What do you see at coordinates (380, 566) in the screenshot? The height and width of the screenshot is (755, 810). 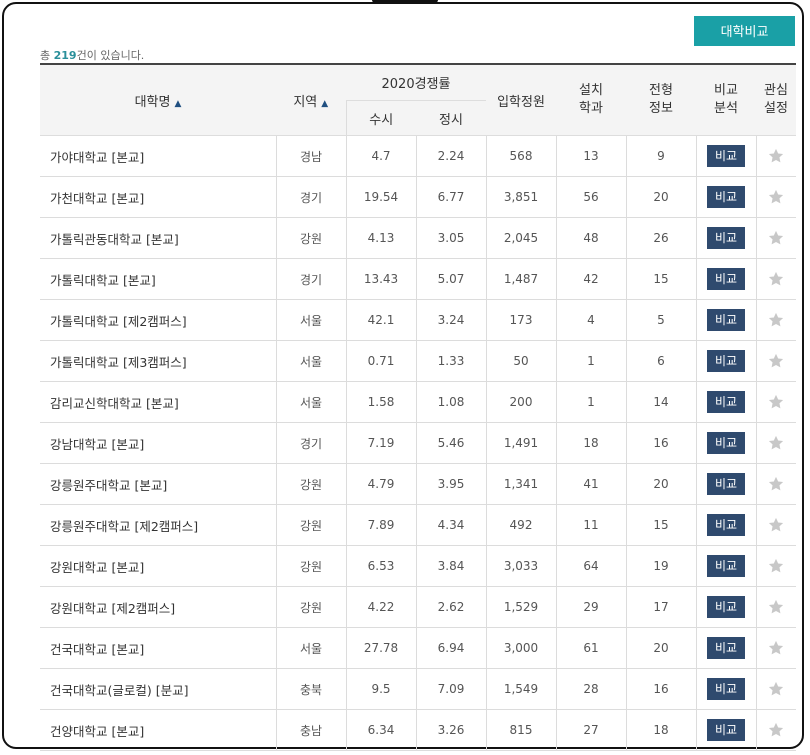 I see `susi-rate-cell: 6.53` at bounding box center [380, 566].